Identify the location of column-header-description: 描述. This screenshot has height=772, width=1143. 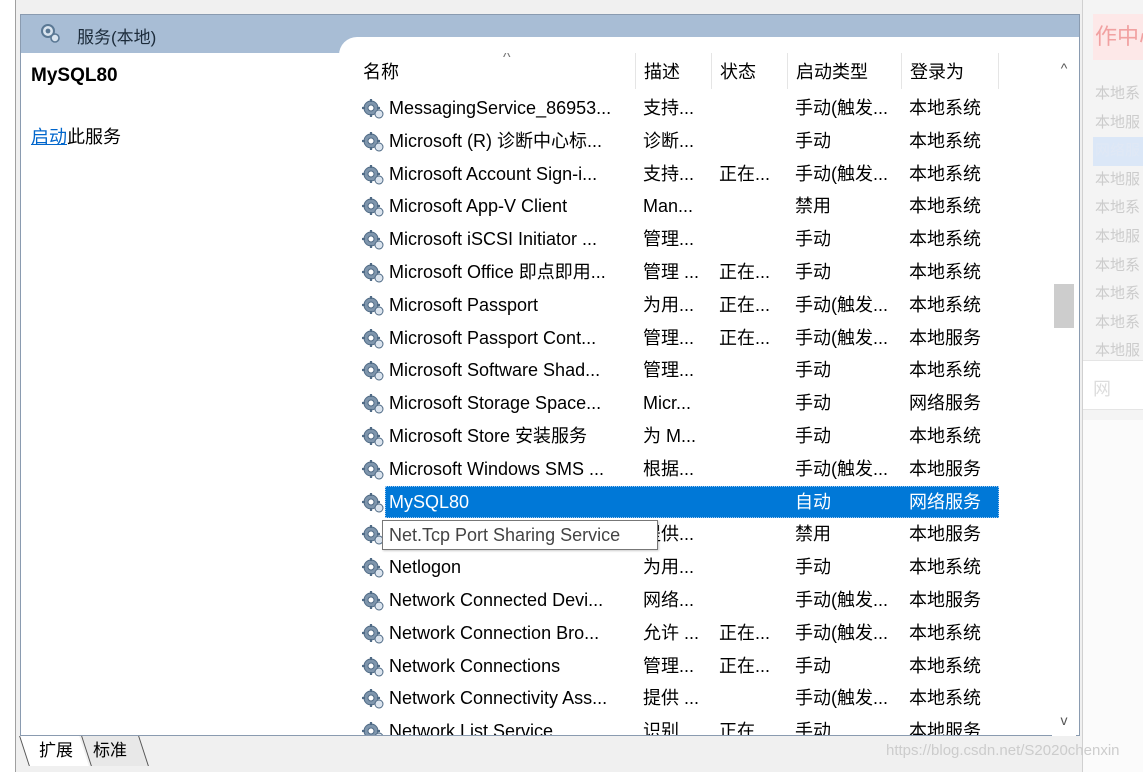
(673, 71).